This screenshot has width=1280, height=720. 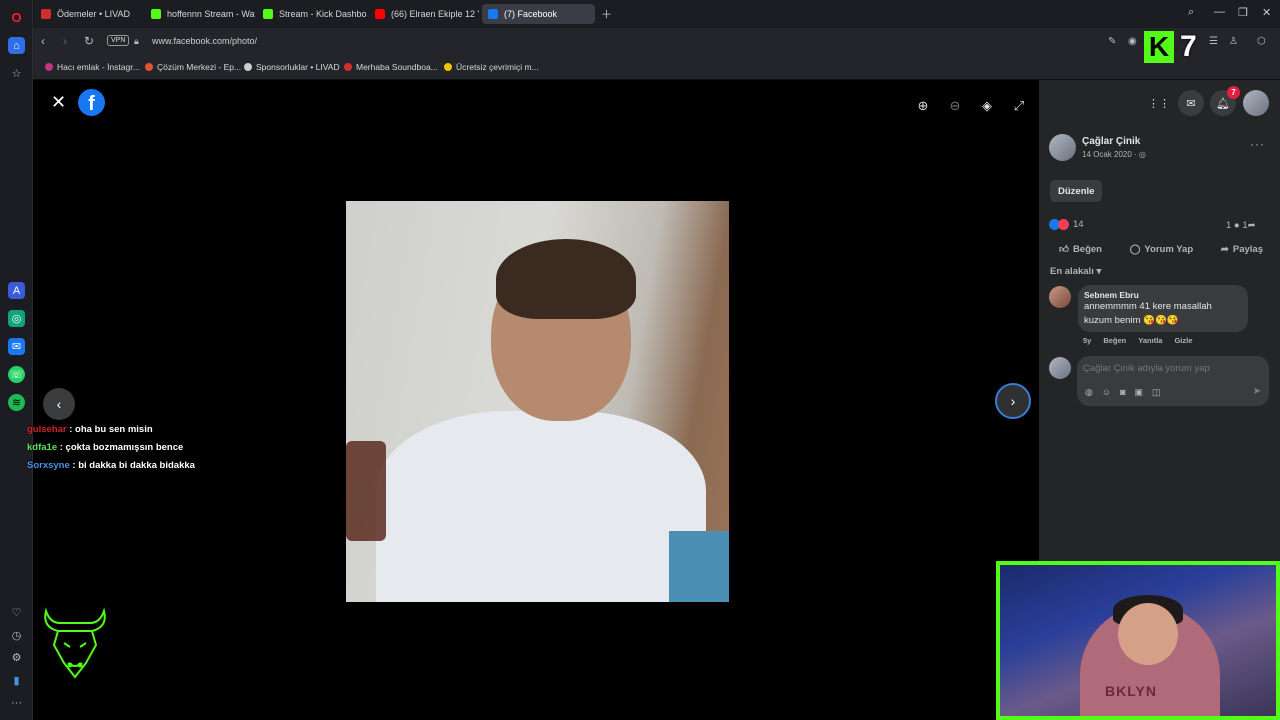 I want to click on camera-icon: ◉, so click(x=1132, y=41).